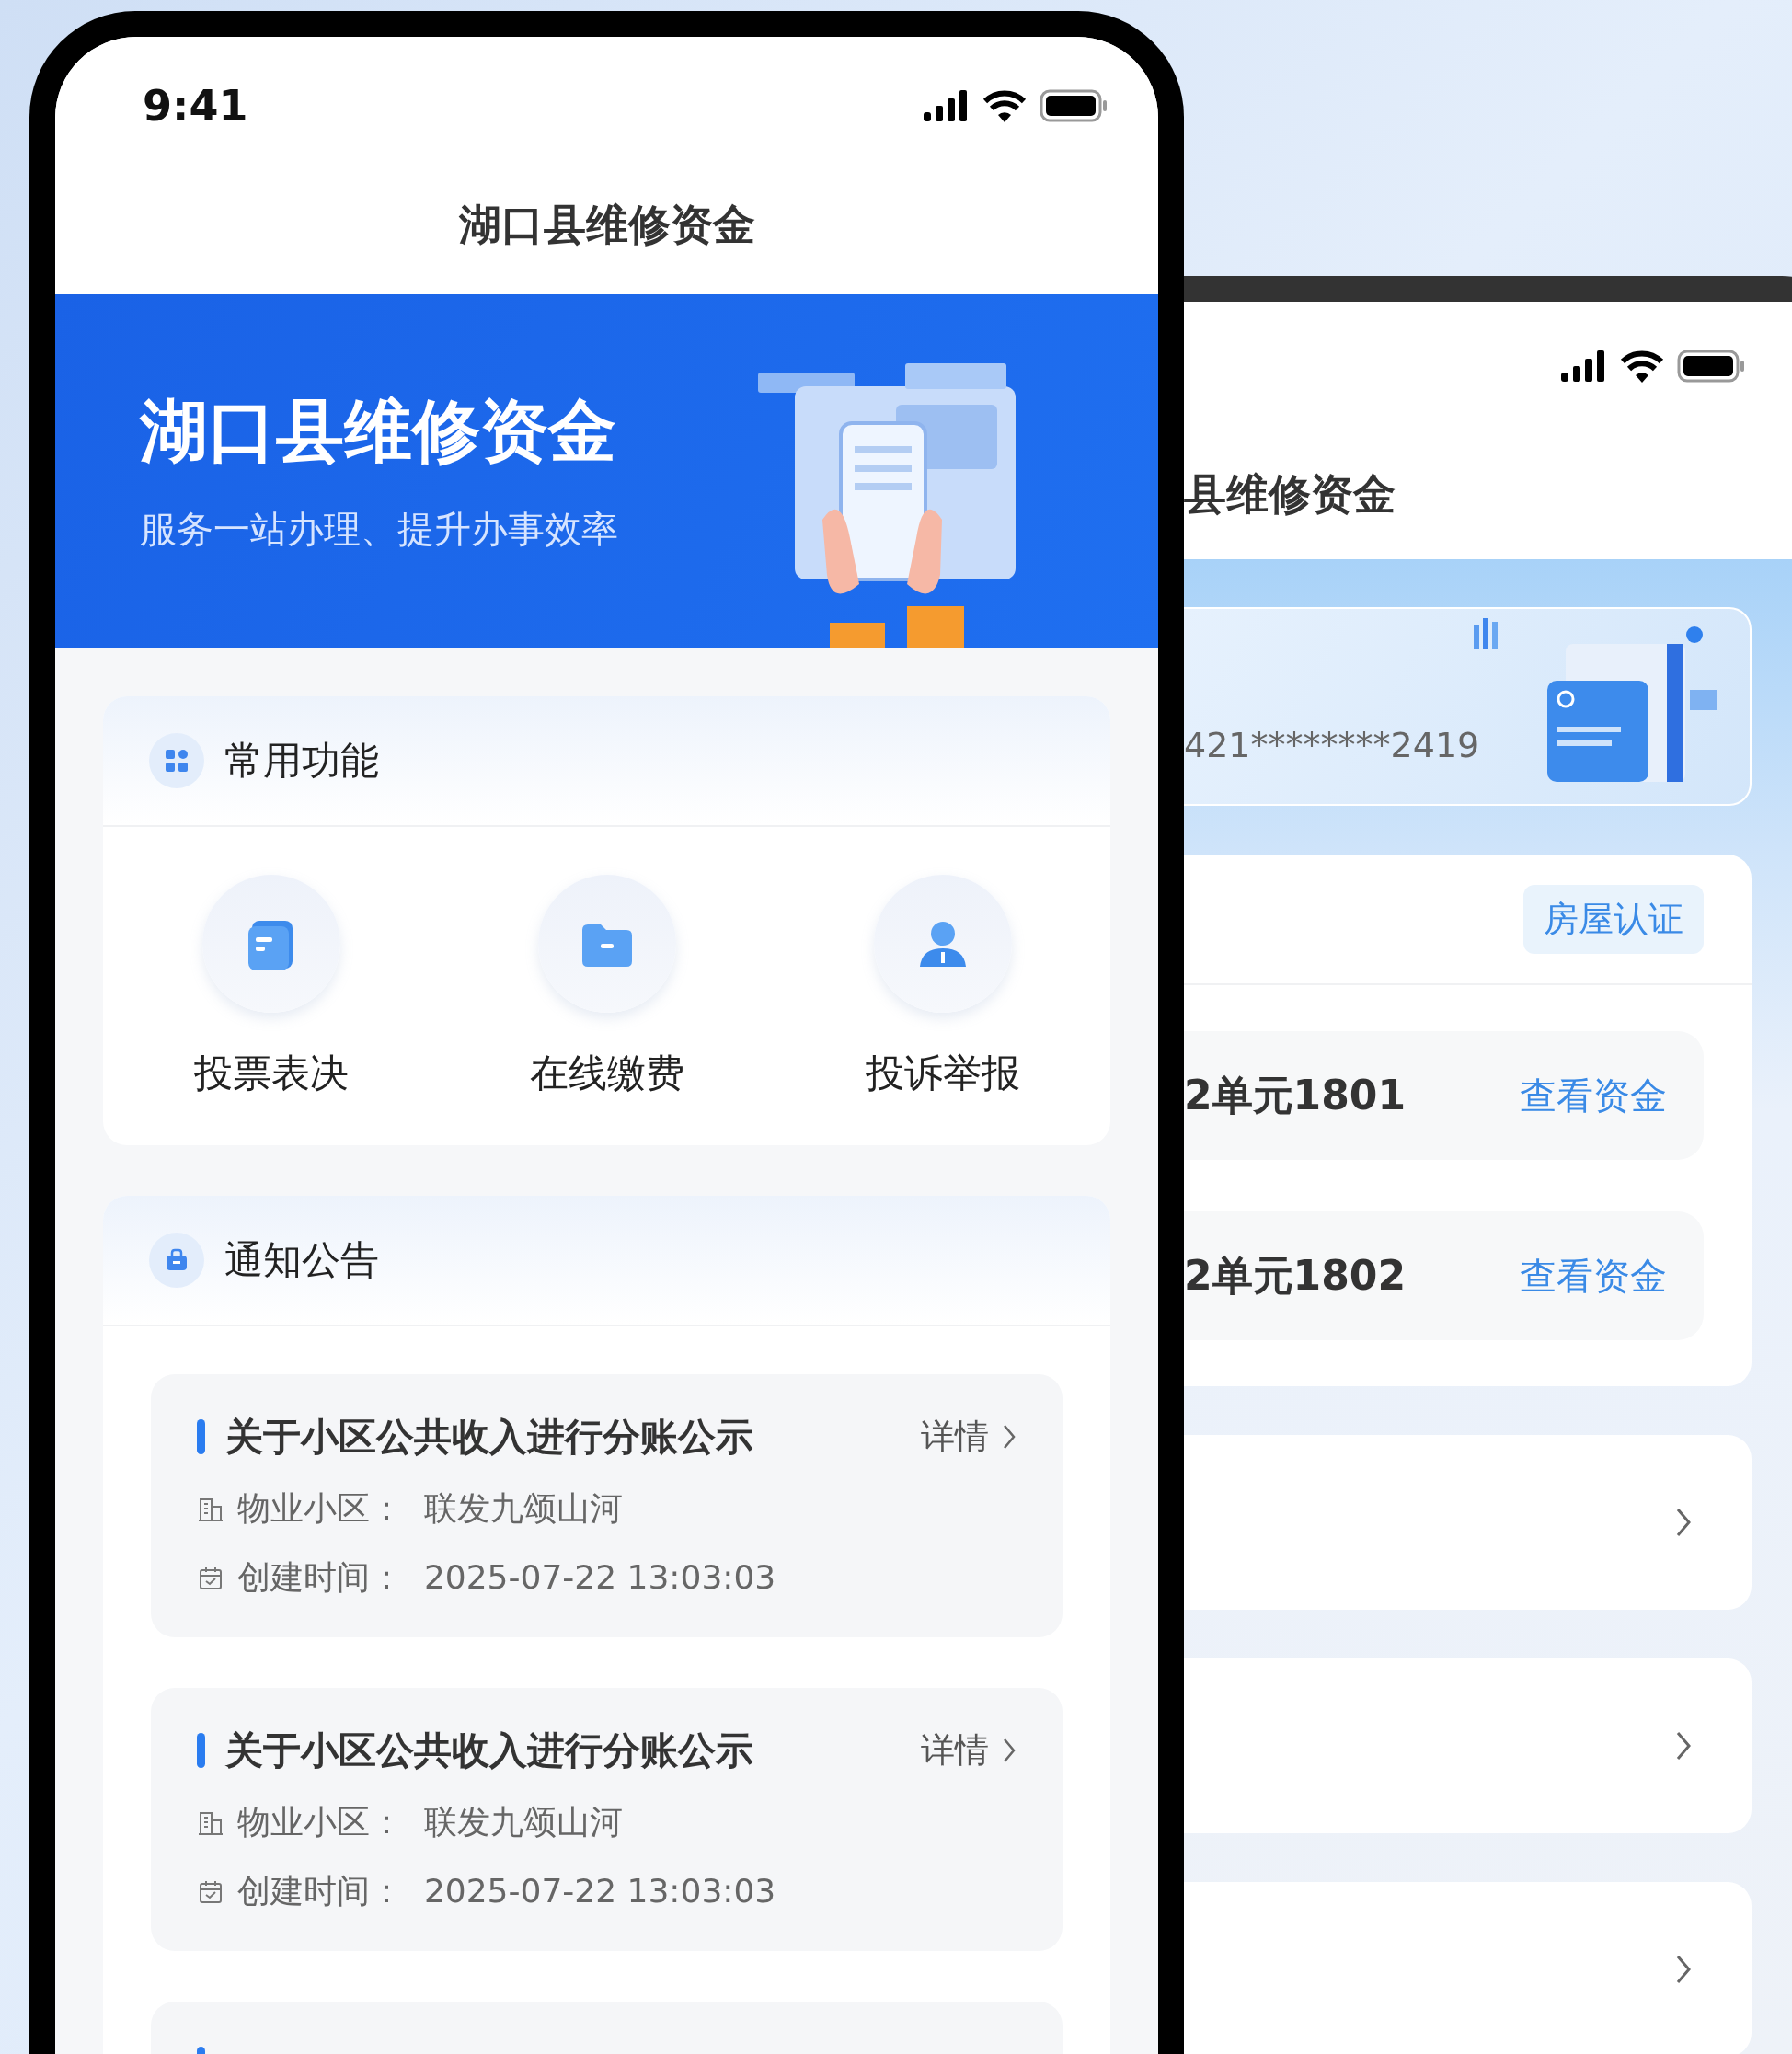 The height and width of the screenshot is (2054, 1792). Describe the element at coordinates (195, 106) in the screenshot. I see `status-time: 9:41` at that location.